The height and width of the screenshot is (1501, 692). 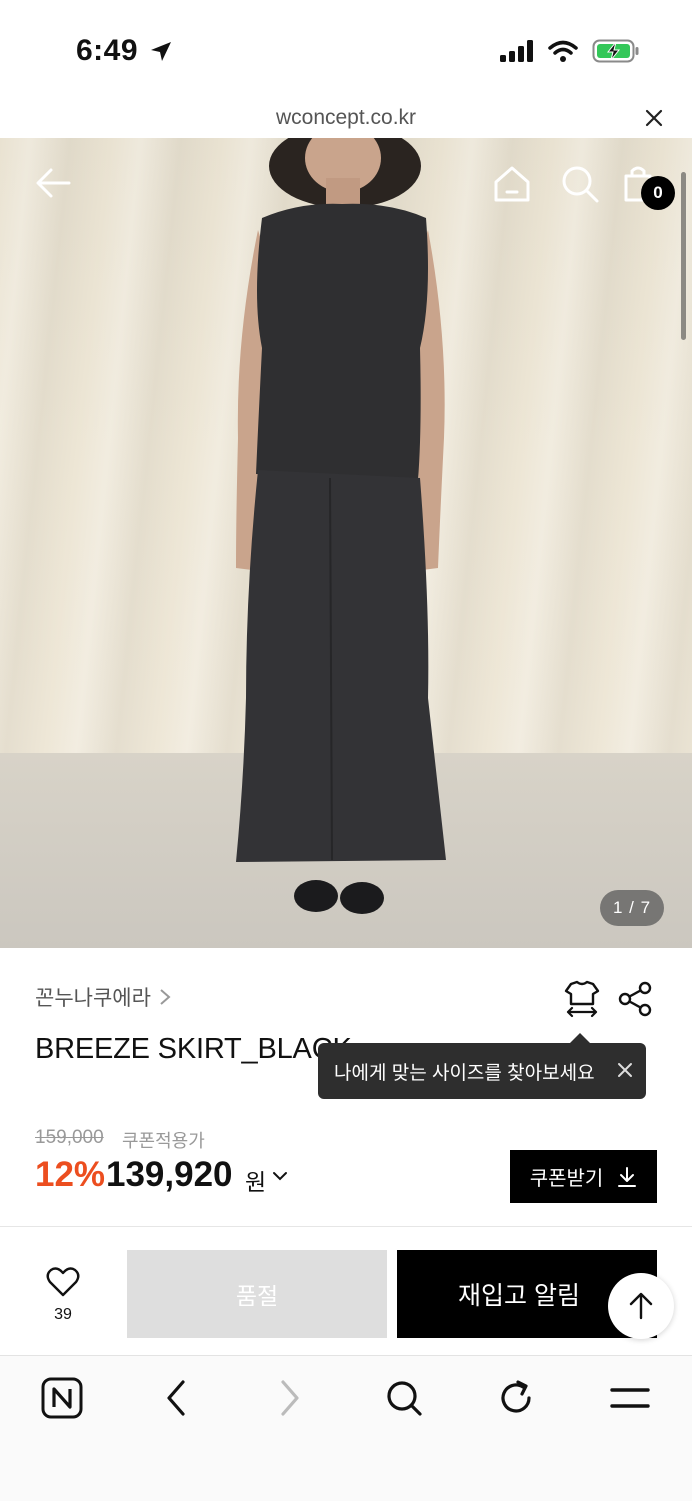 What do you see at coordinates (346, 1428) in the screenshot?
I see `browser-toolbar` at bounding box center [346, 1428].